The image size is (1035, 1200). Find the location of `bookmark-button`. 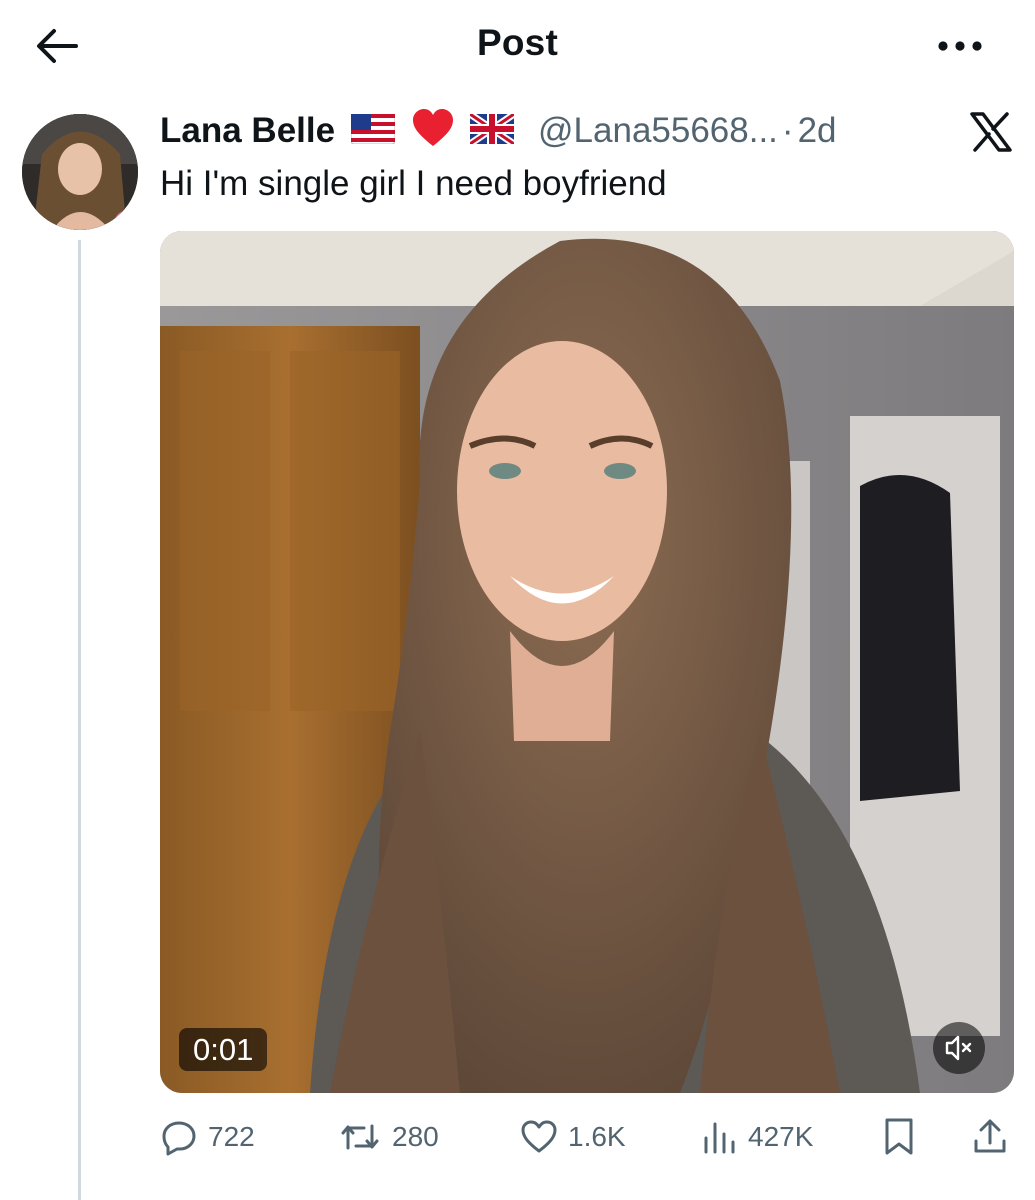

bookmark-button is located at coordinates (899, 1137).